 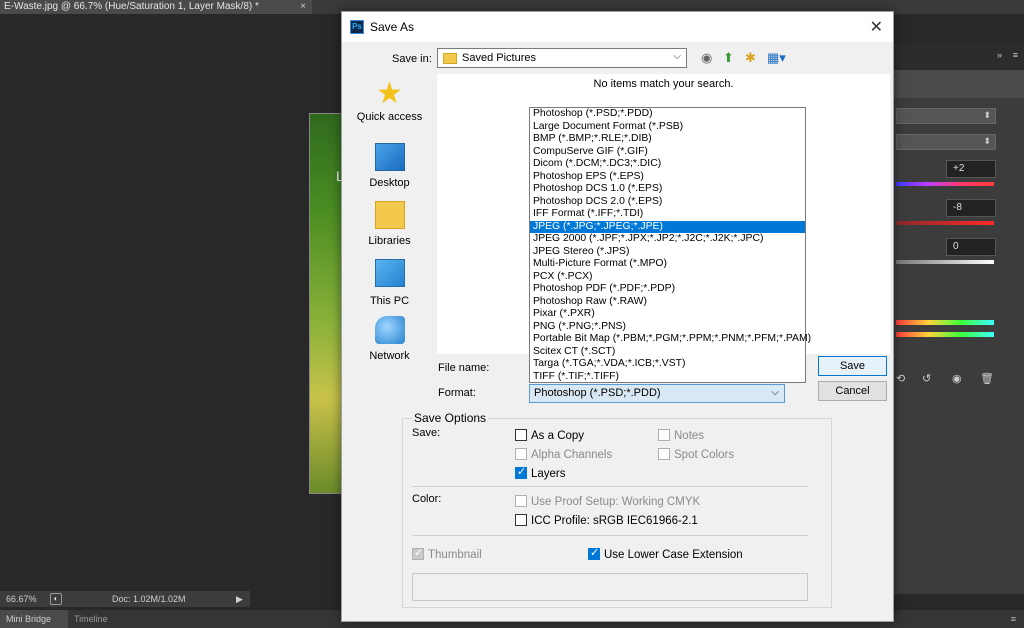 I want to click on format-option: Scitex CT (*.SCT), so click(x=667, y=352).